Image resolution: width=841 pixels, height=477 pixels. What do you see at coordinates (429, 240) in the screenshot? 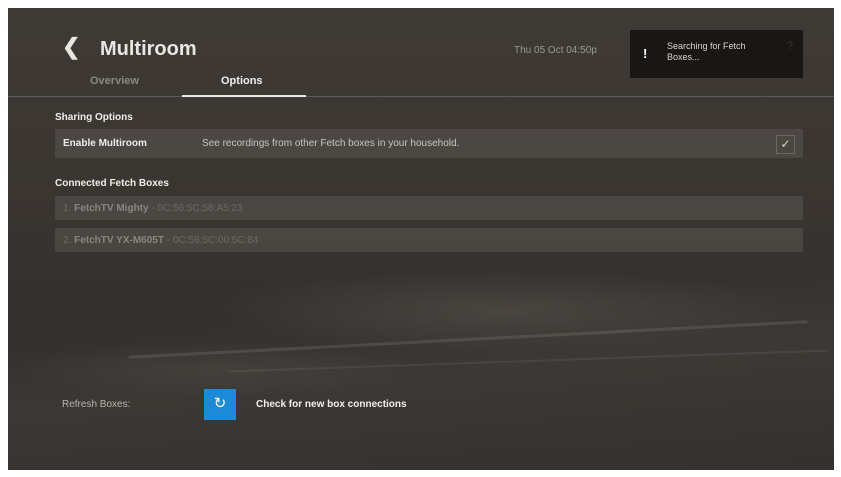
I see `list-item: 2. FetchTV YX-M605T - 0C:56:5C:00:5C:84` at bounding box center [429, 240].